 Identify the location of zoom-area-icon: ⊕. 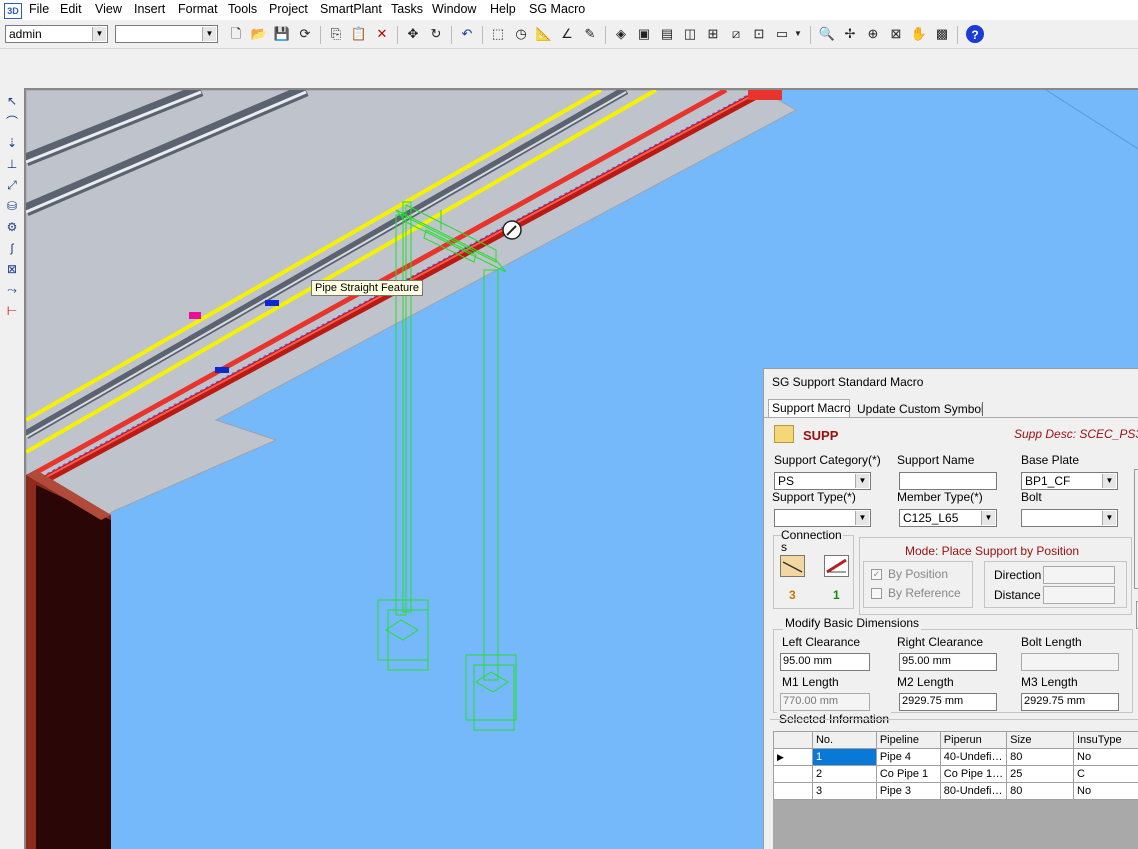
(873, 34).